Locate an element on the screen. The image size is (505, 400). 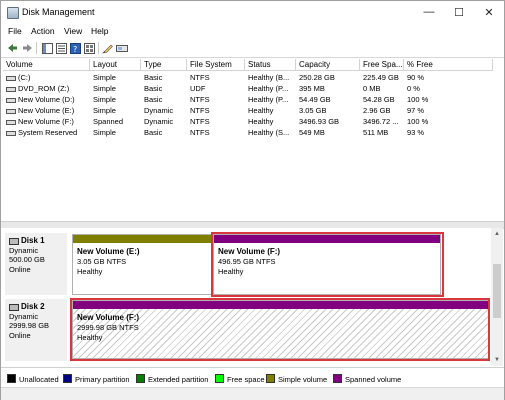
cell-free-space: 2.96 GB is located at coordinates (377, 110).